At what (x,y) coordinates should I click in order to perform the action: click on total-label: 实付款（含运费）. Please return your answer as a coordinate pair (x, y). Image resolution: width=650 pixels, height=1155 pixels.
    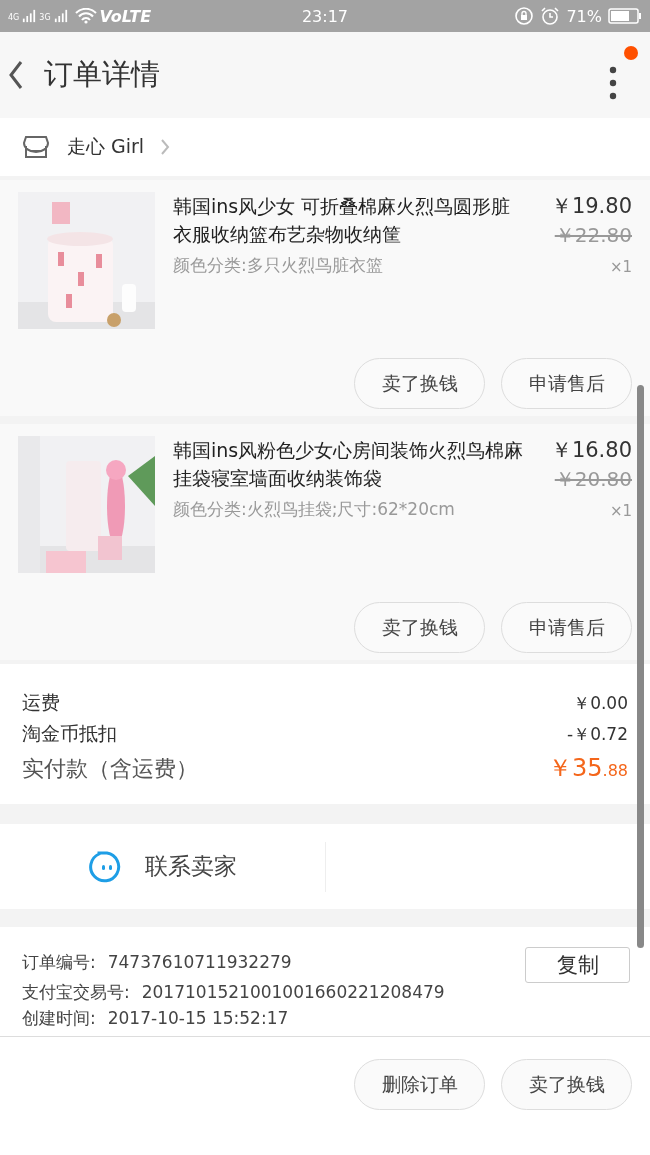
    Looking at the image, I should click on (110, 769).